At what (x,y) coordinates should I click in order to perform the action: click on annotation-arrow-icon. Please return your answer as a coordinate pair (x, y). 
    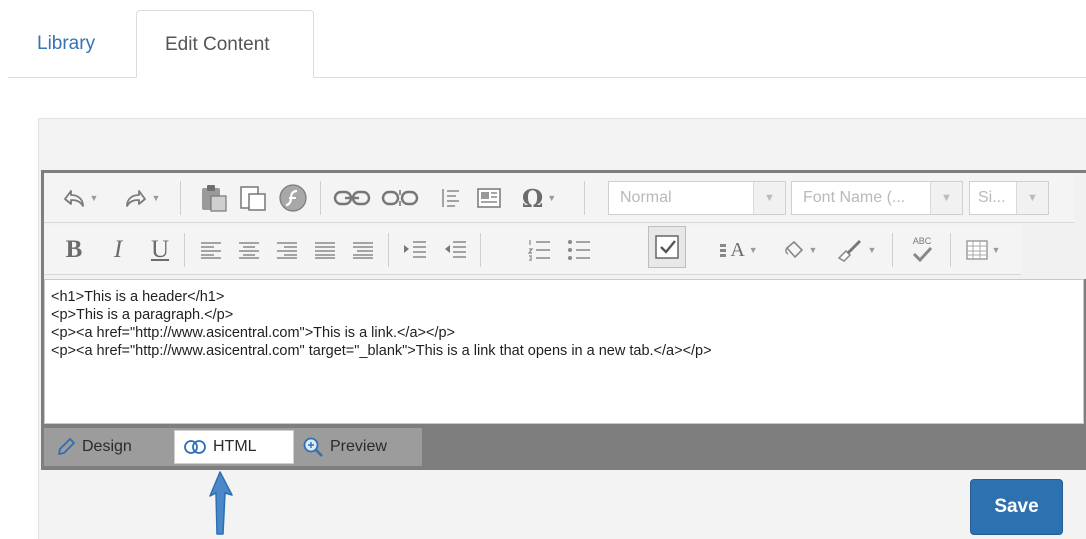
    Looking at the image, I should click on (221, 503).